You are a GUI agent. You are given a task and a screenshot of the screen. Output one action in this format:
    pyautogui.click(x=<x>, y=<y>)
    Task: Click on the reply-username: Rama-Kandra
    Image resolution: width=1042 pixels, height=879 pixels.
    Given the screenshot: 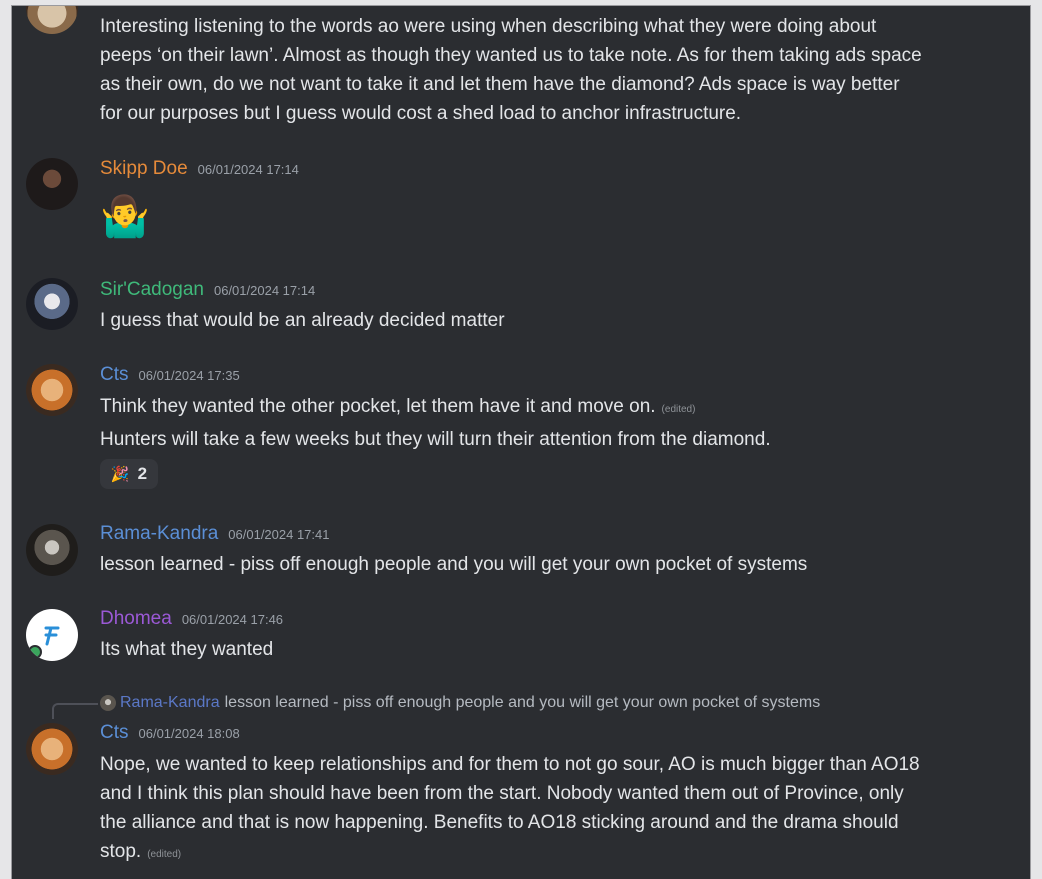 What is the action you would take?
    pyautogui.click(x=170, y=703)
    